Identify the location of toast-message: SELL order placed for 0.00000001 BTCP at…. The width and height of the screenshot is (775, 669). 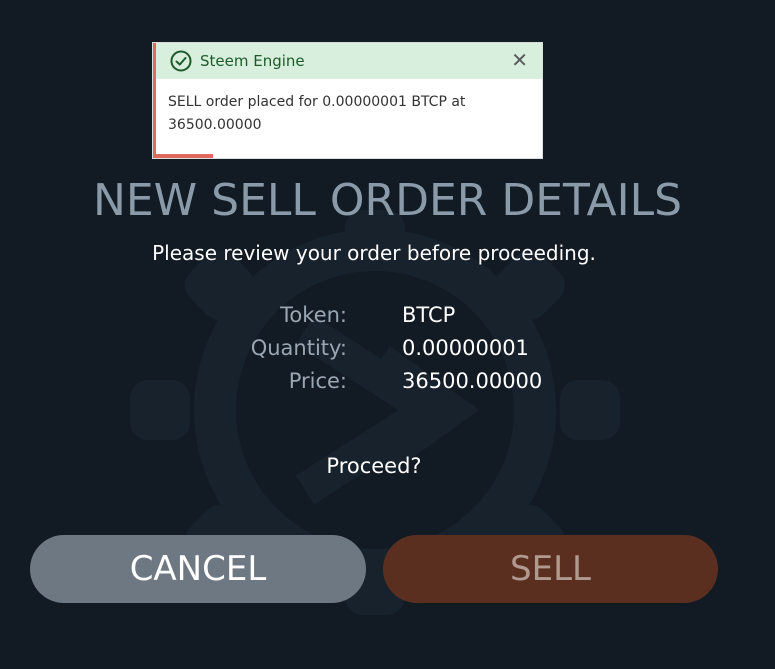
(317, 113).